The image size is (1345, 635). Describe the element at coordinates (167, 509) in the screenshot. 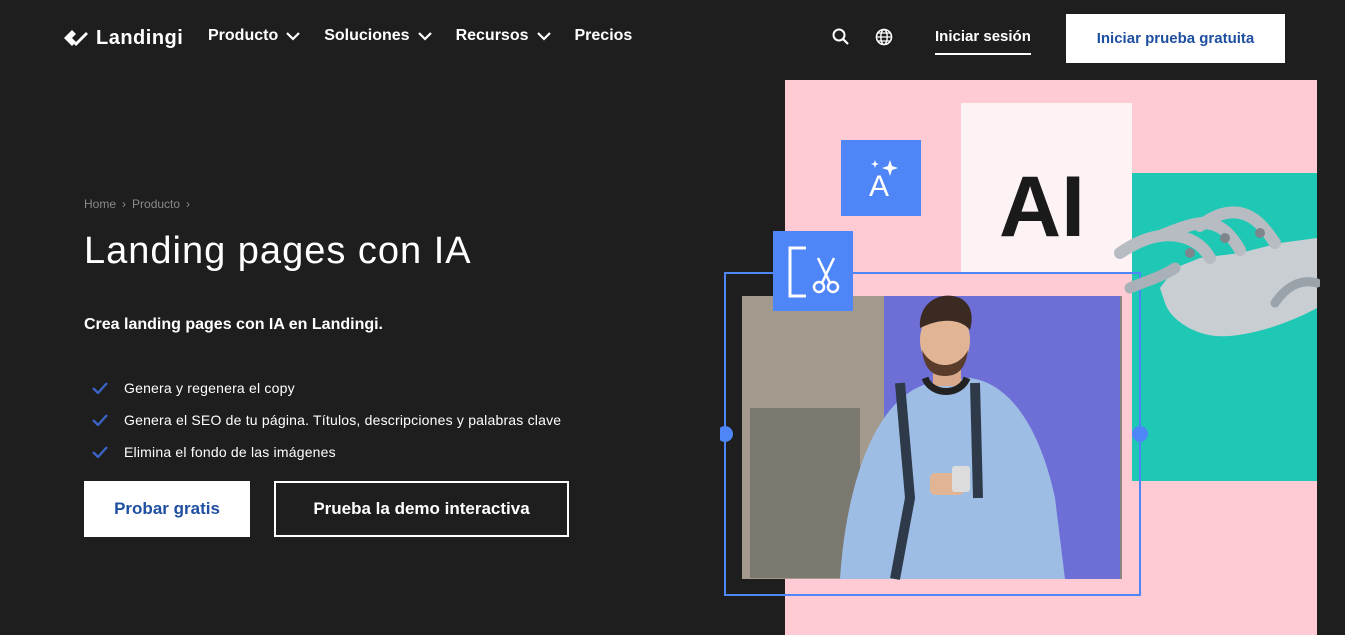

I see `try-free-button: Probar gratis` at that location.